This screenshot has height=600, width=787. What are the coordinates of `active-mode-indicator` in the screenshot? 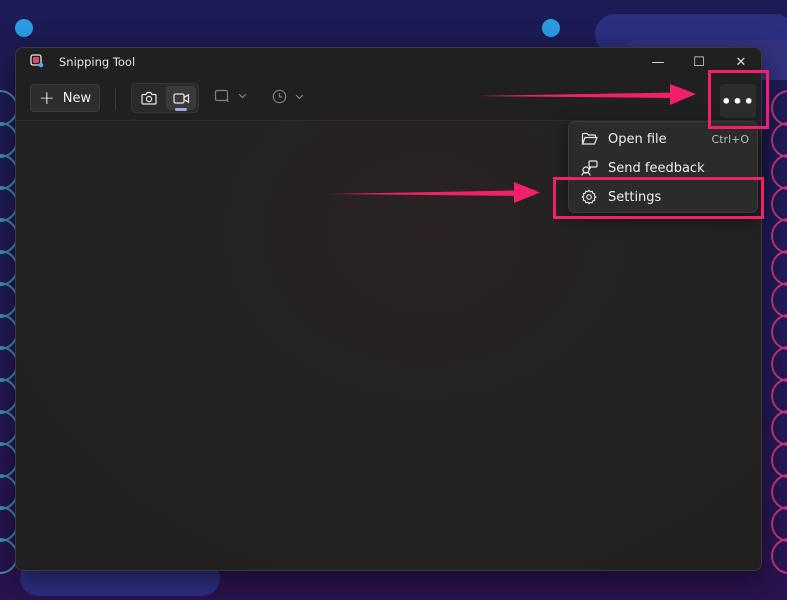 It's located at (181, 109).